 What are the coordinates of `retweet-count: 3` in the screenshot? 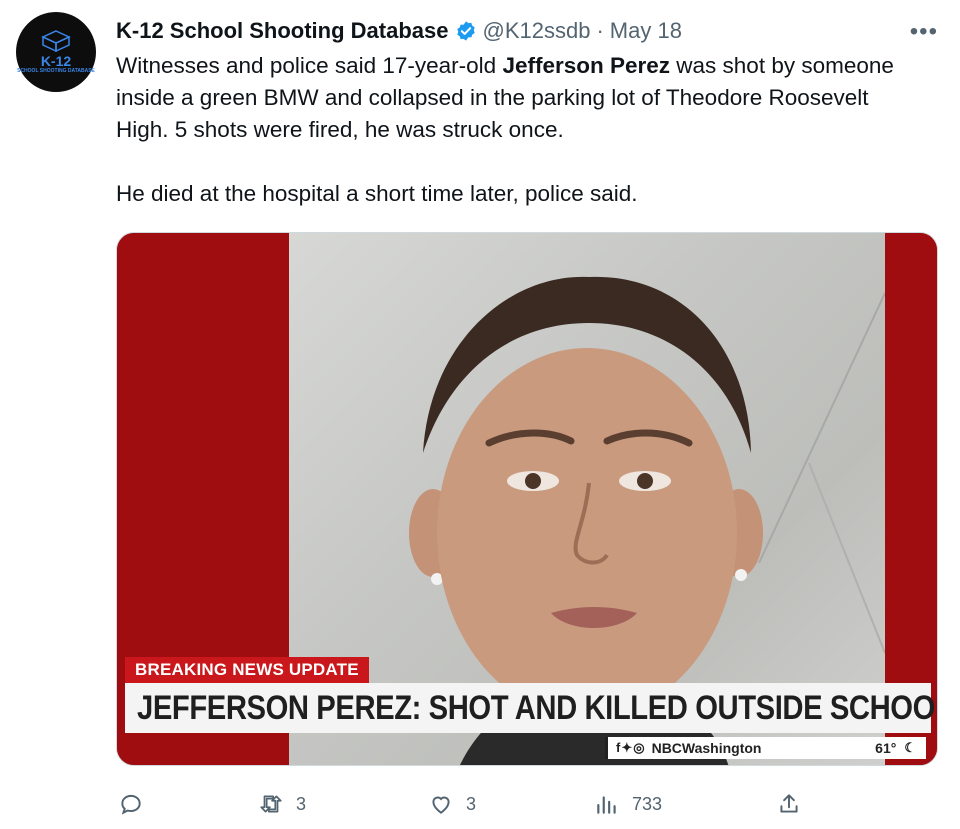 It's located at (301, 803).